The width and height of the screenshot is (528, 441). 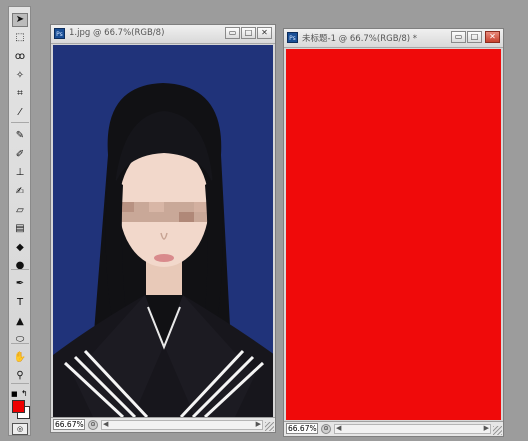 What do you see at coordinates (20, 211) in the screenshot?
I see `eraser-tool-icon: ▱` at bounding box center [20, 211].